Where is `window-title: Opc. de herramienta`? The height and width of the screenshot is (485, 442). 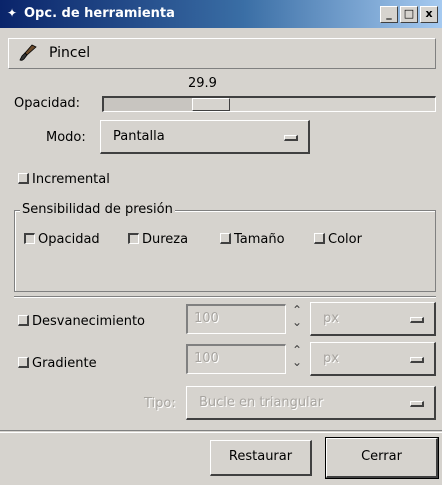 window-title: Opc. de herramienta is located at coordinates (99, 13).